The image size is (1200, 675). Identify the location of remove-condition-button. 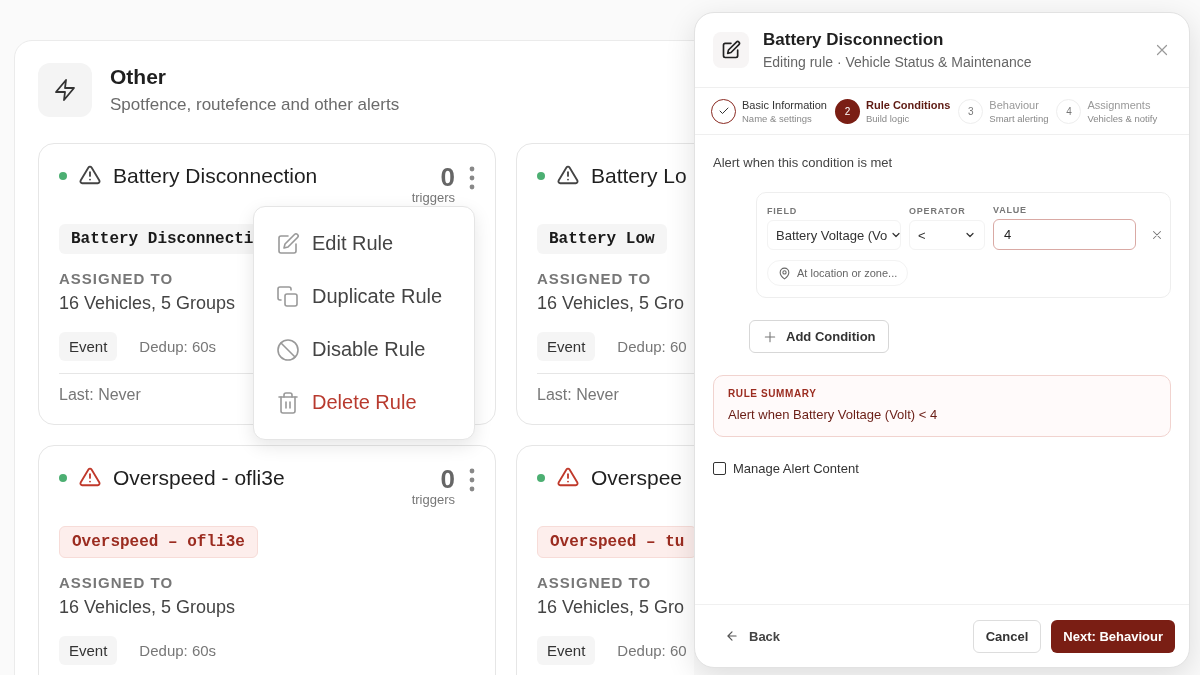
(1157, 235).